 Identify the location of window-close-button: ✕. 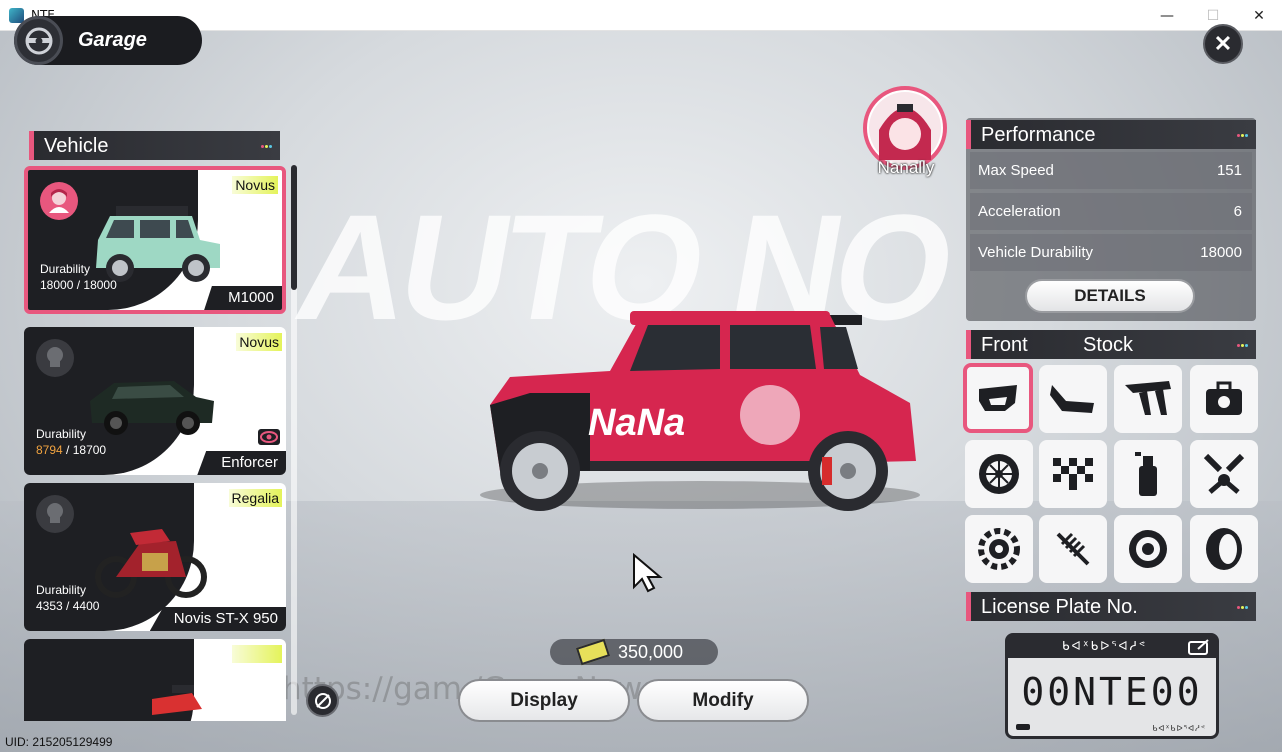
(1259, 15).